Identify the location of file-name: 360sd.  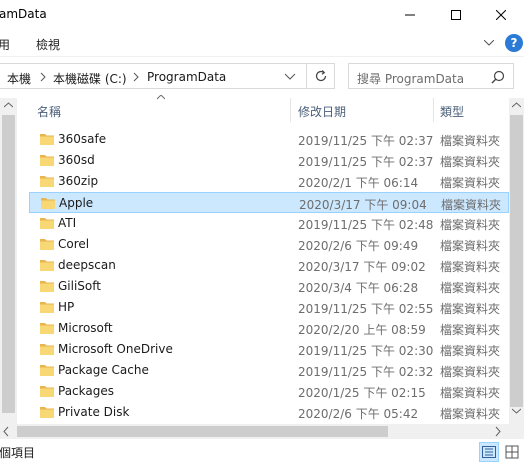
(76, 160).